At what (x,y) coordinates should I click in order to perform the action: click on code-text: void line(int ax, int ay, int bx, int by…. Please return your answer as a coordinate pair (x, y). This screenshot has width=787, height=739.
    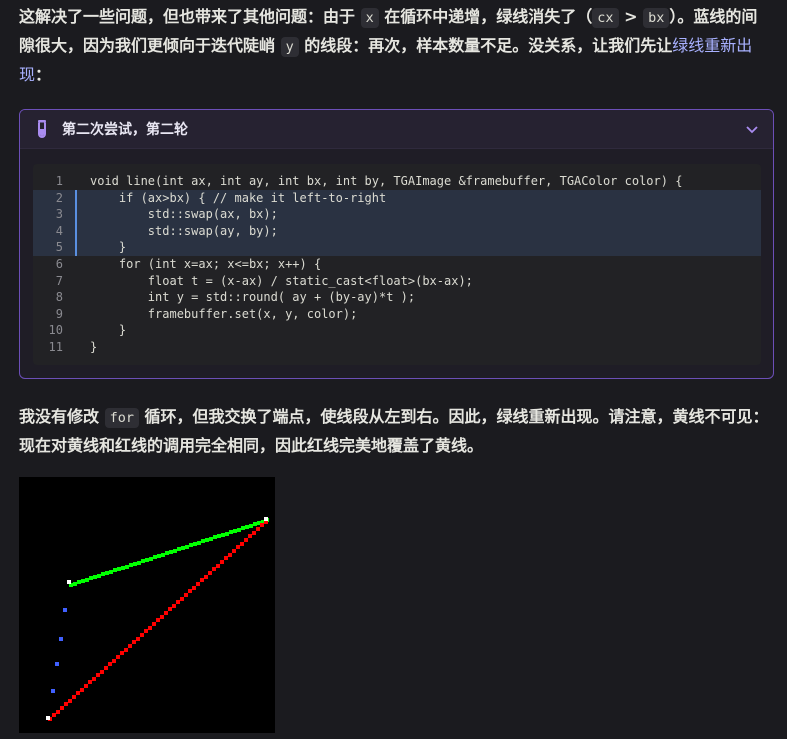
    Looking at the image, I should click on (386, 181).